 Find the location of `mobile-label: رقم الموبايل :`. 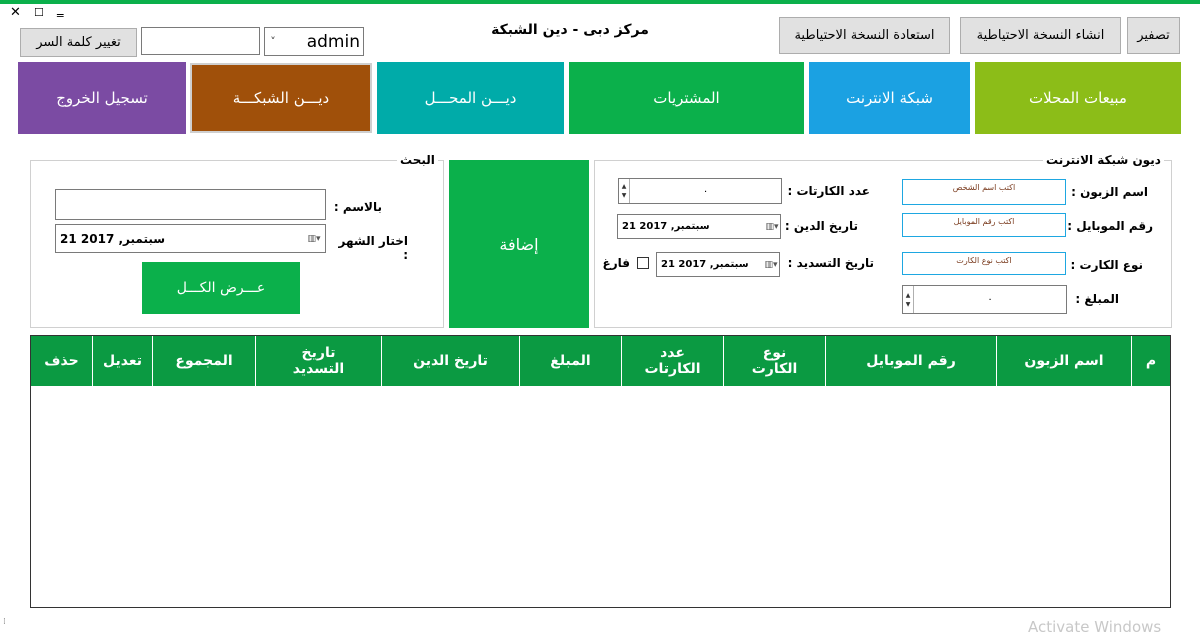

mobile-label: رقم الموبايل : is located at coordinates (1110, 226).